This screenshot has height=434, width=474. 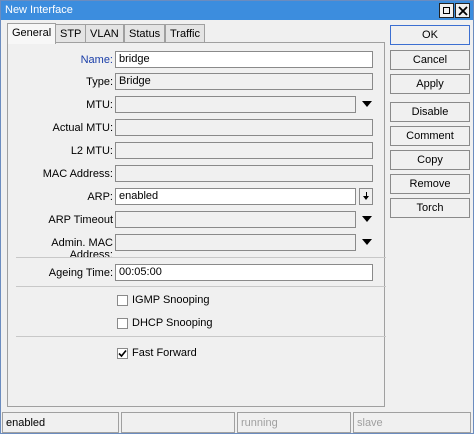 I want to click on l2-mtu-label: L2 MTU:, so click(x=91, y=151).